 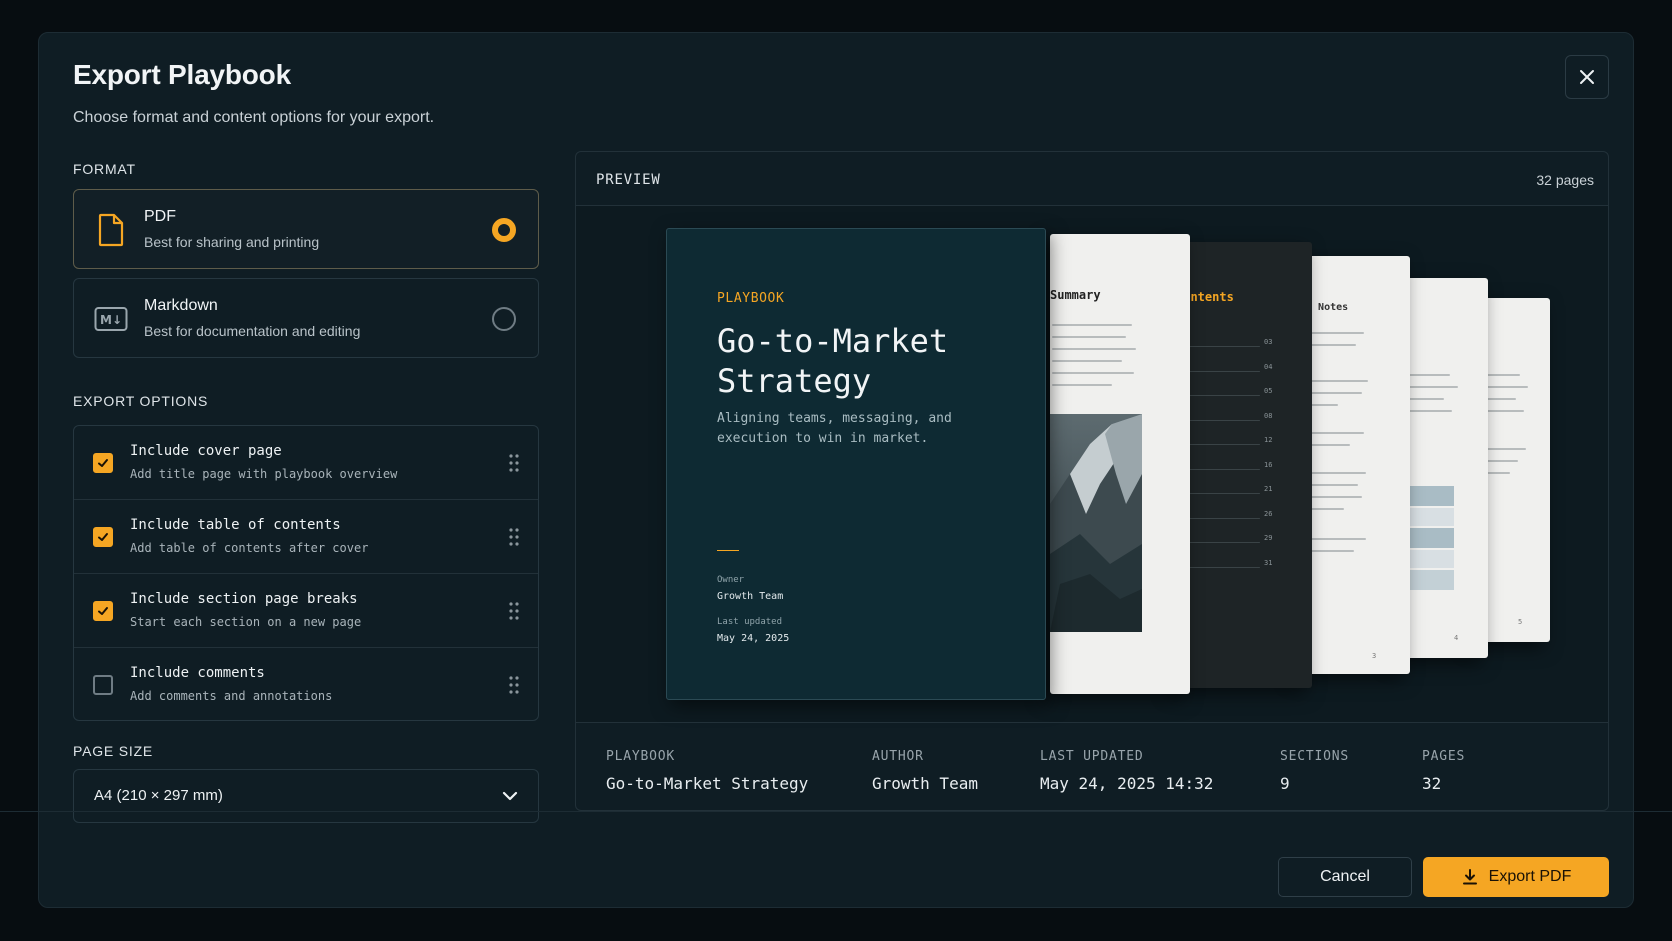 What do you see at coordinates (753, 638) in the screenshot?
I see `cover-updated: May 24, 2025` at bounding box center [753, 638].